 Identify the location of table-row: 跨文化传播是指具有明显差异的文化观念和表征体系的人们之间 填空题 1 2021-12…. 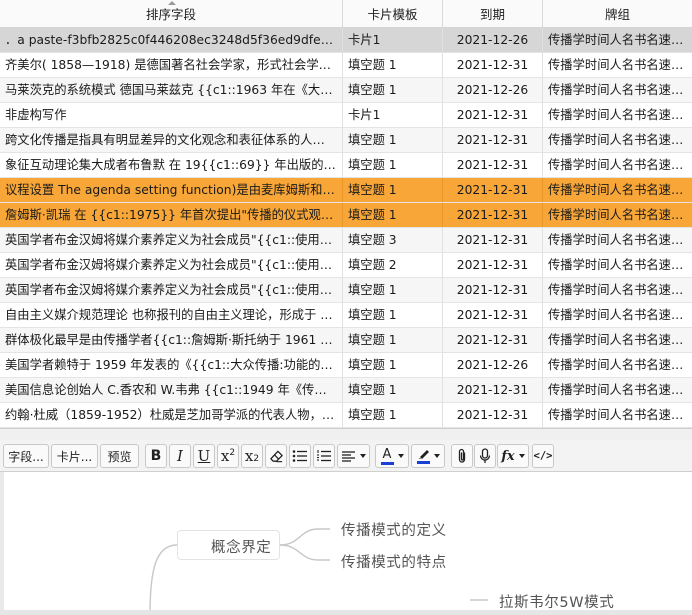
(346, 140).